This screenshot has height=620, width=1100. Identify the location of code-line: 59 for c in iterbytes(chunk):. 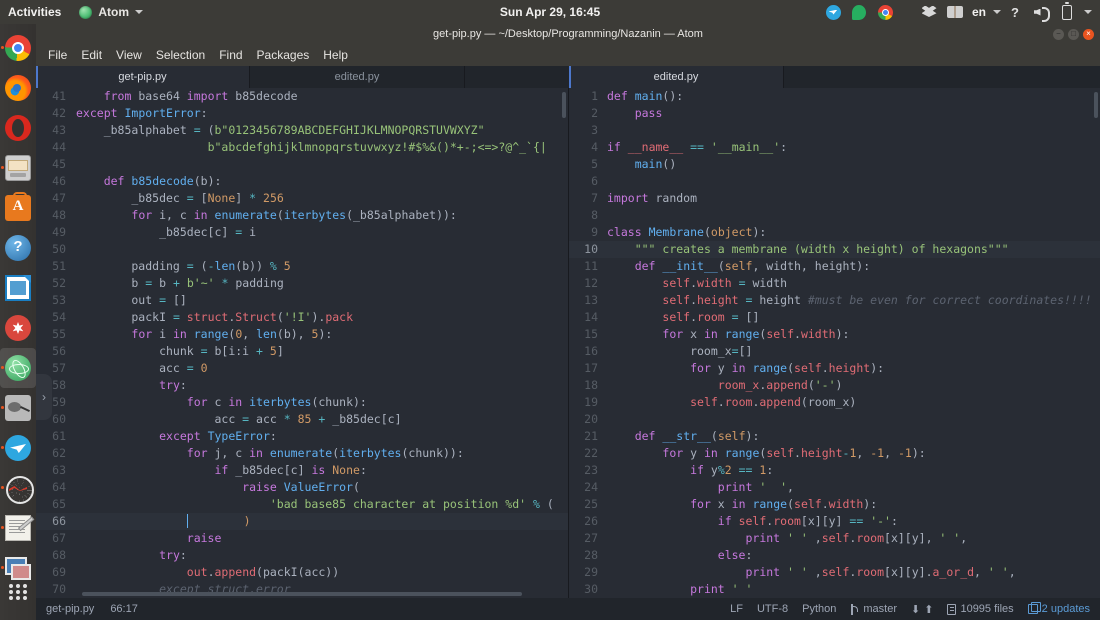
(302, 402).